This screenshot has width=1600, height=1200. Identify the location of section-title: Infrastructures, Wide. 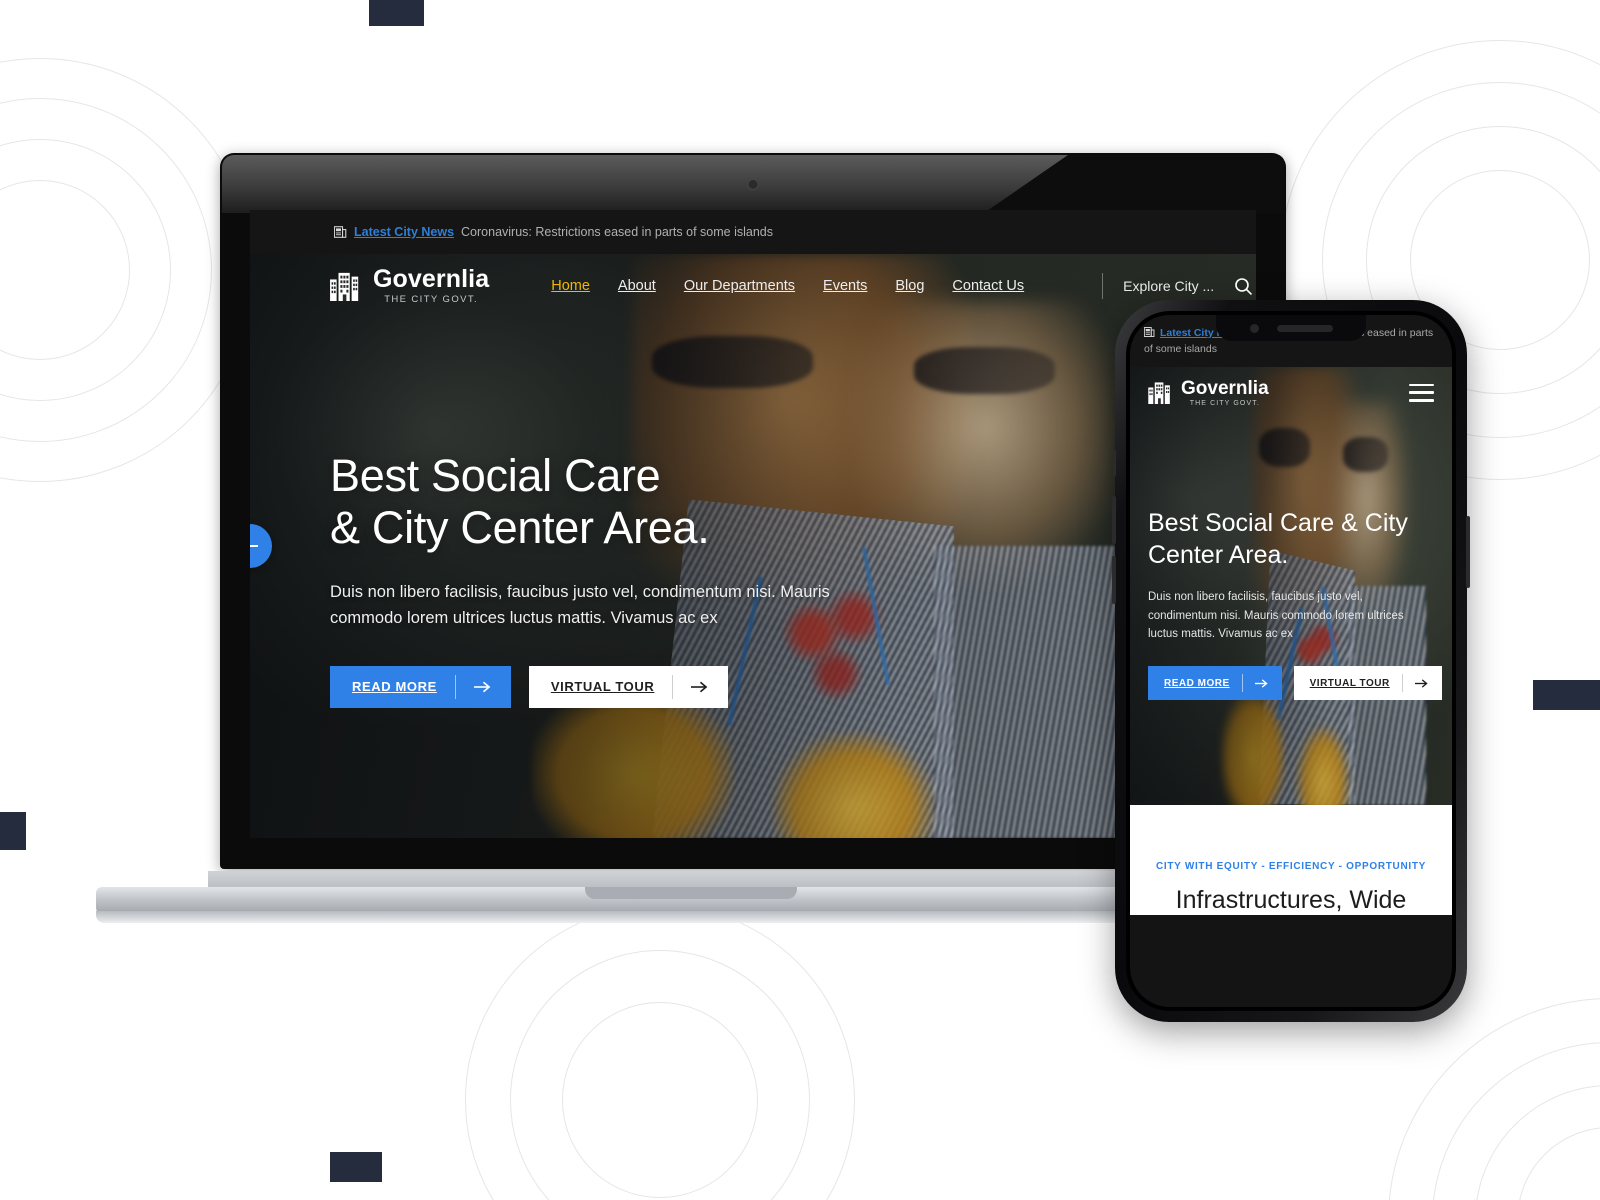
(1291, 899).